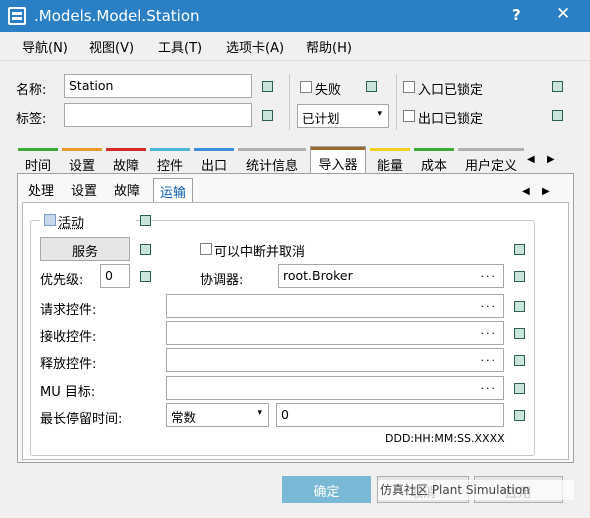 Image resolution: width=590 pixels, height=518 pixels. What do you see at coordinates (82, 161) in the screenshot?
I see `tab-settings: 设置` at bounding box center [82, 161].